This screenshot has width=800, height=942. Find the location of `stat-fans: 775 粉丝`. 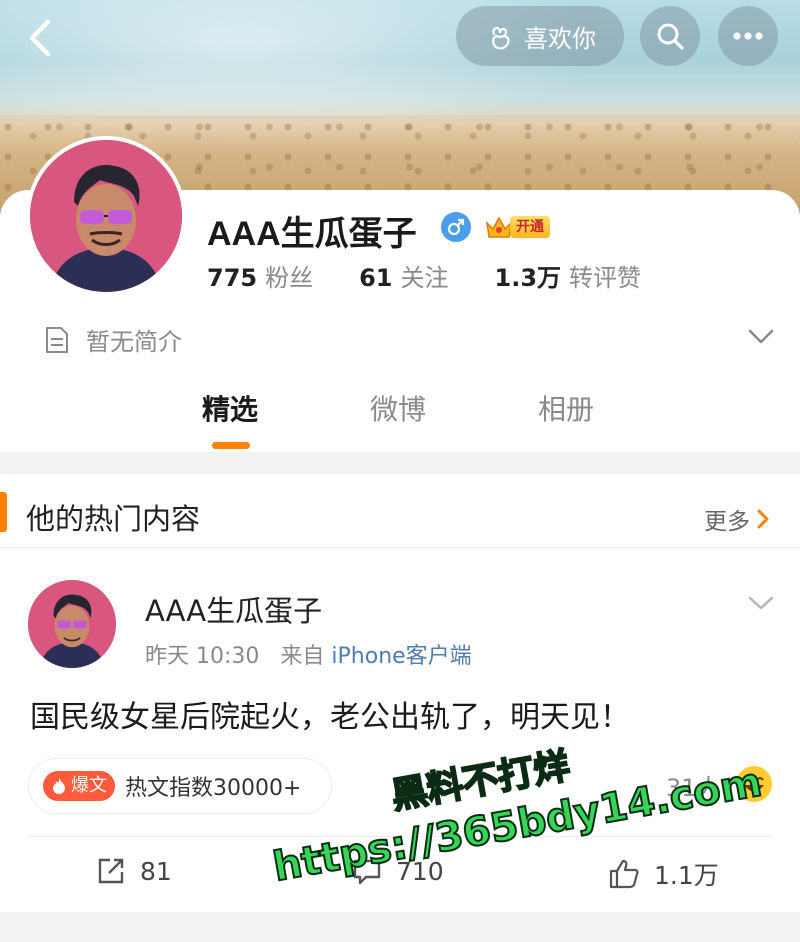

stat-fans: 775 粉丝 is located at coordinates (260, 275).